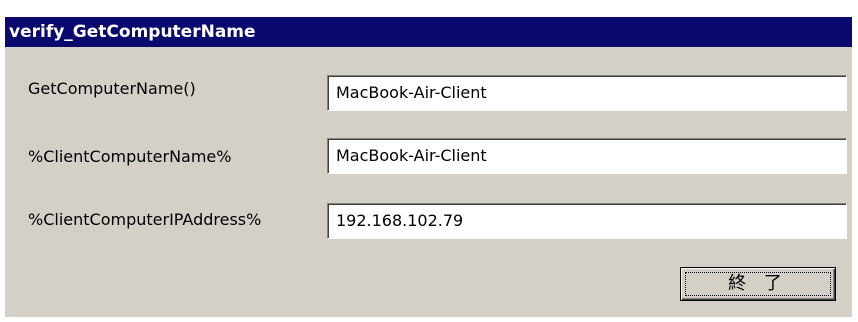 This screenshot has width=858, height=322. I want to click on computer-name-label: GetComputerName(), so click(112, 88).